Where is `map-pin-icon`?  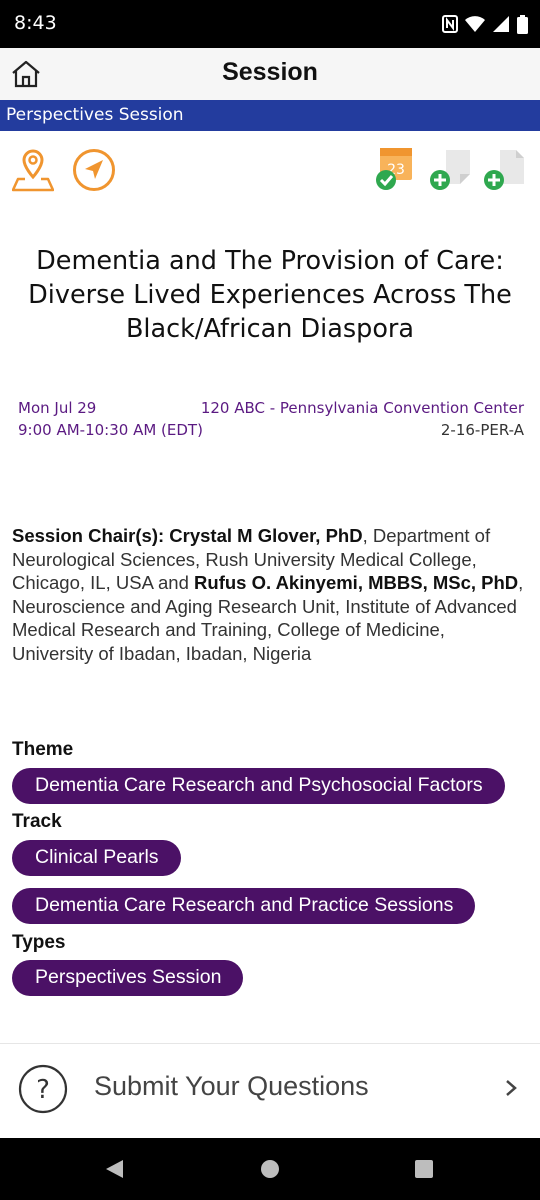
map-pin-icon is located at coordinates (33, 170).